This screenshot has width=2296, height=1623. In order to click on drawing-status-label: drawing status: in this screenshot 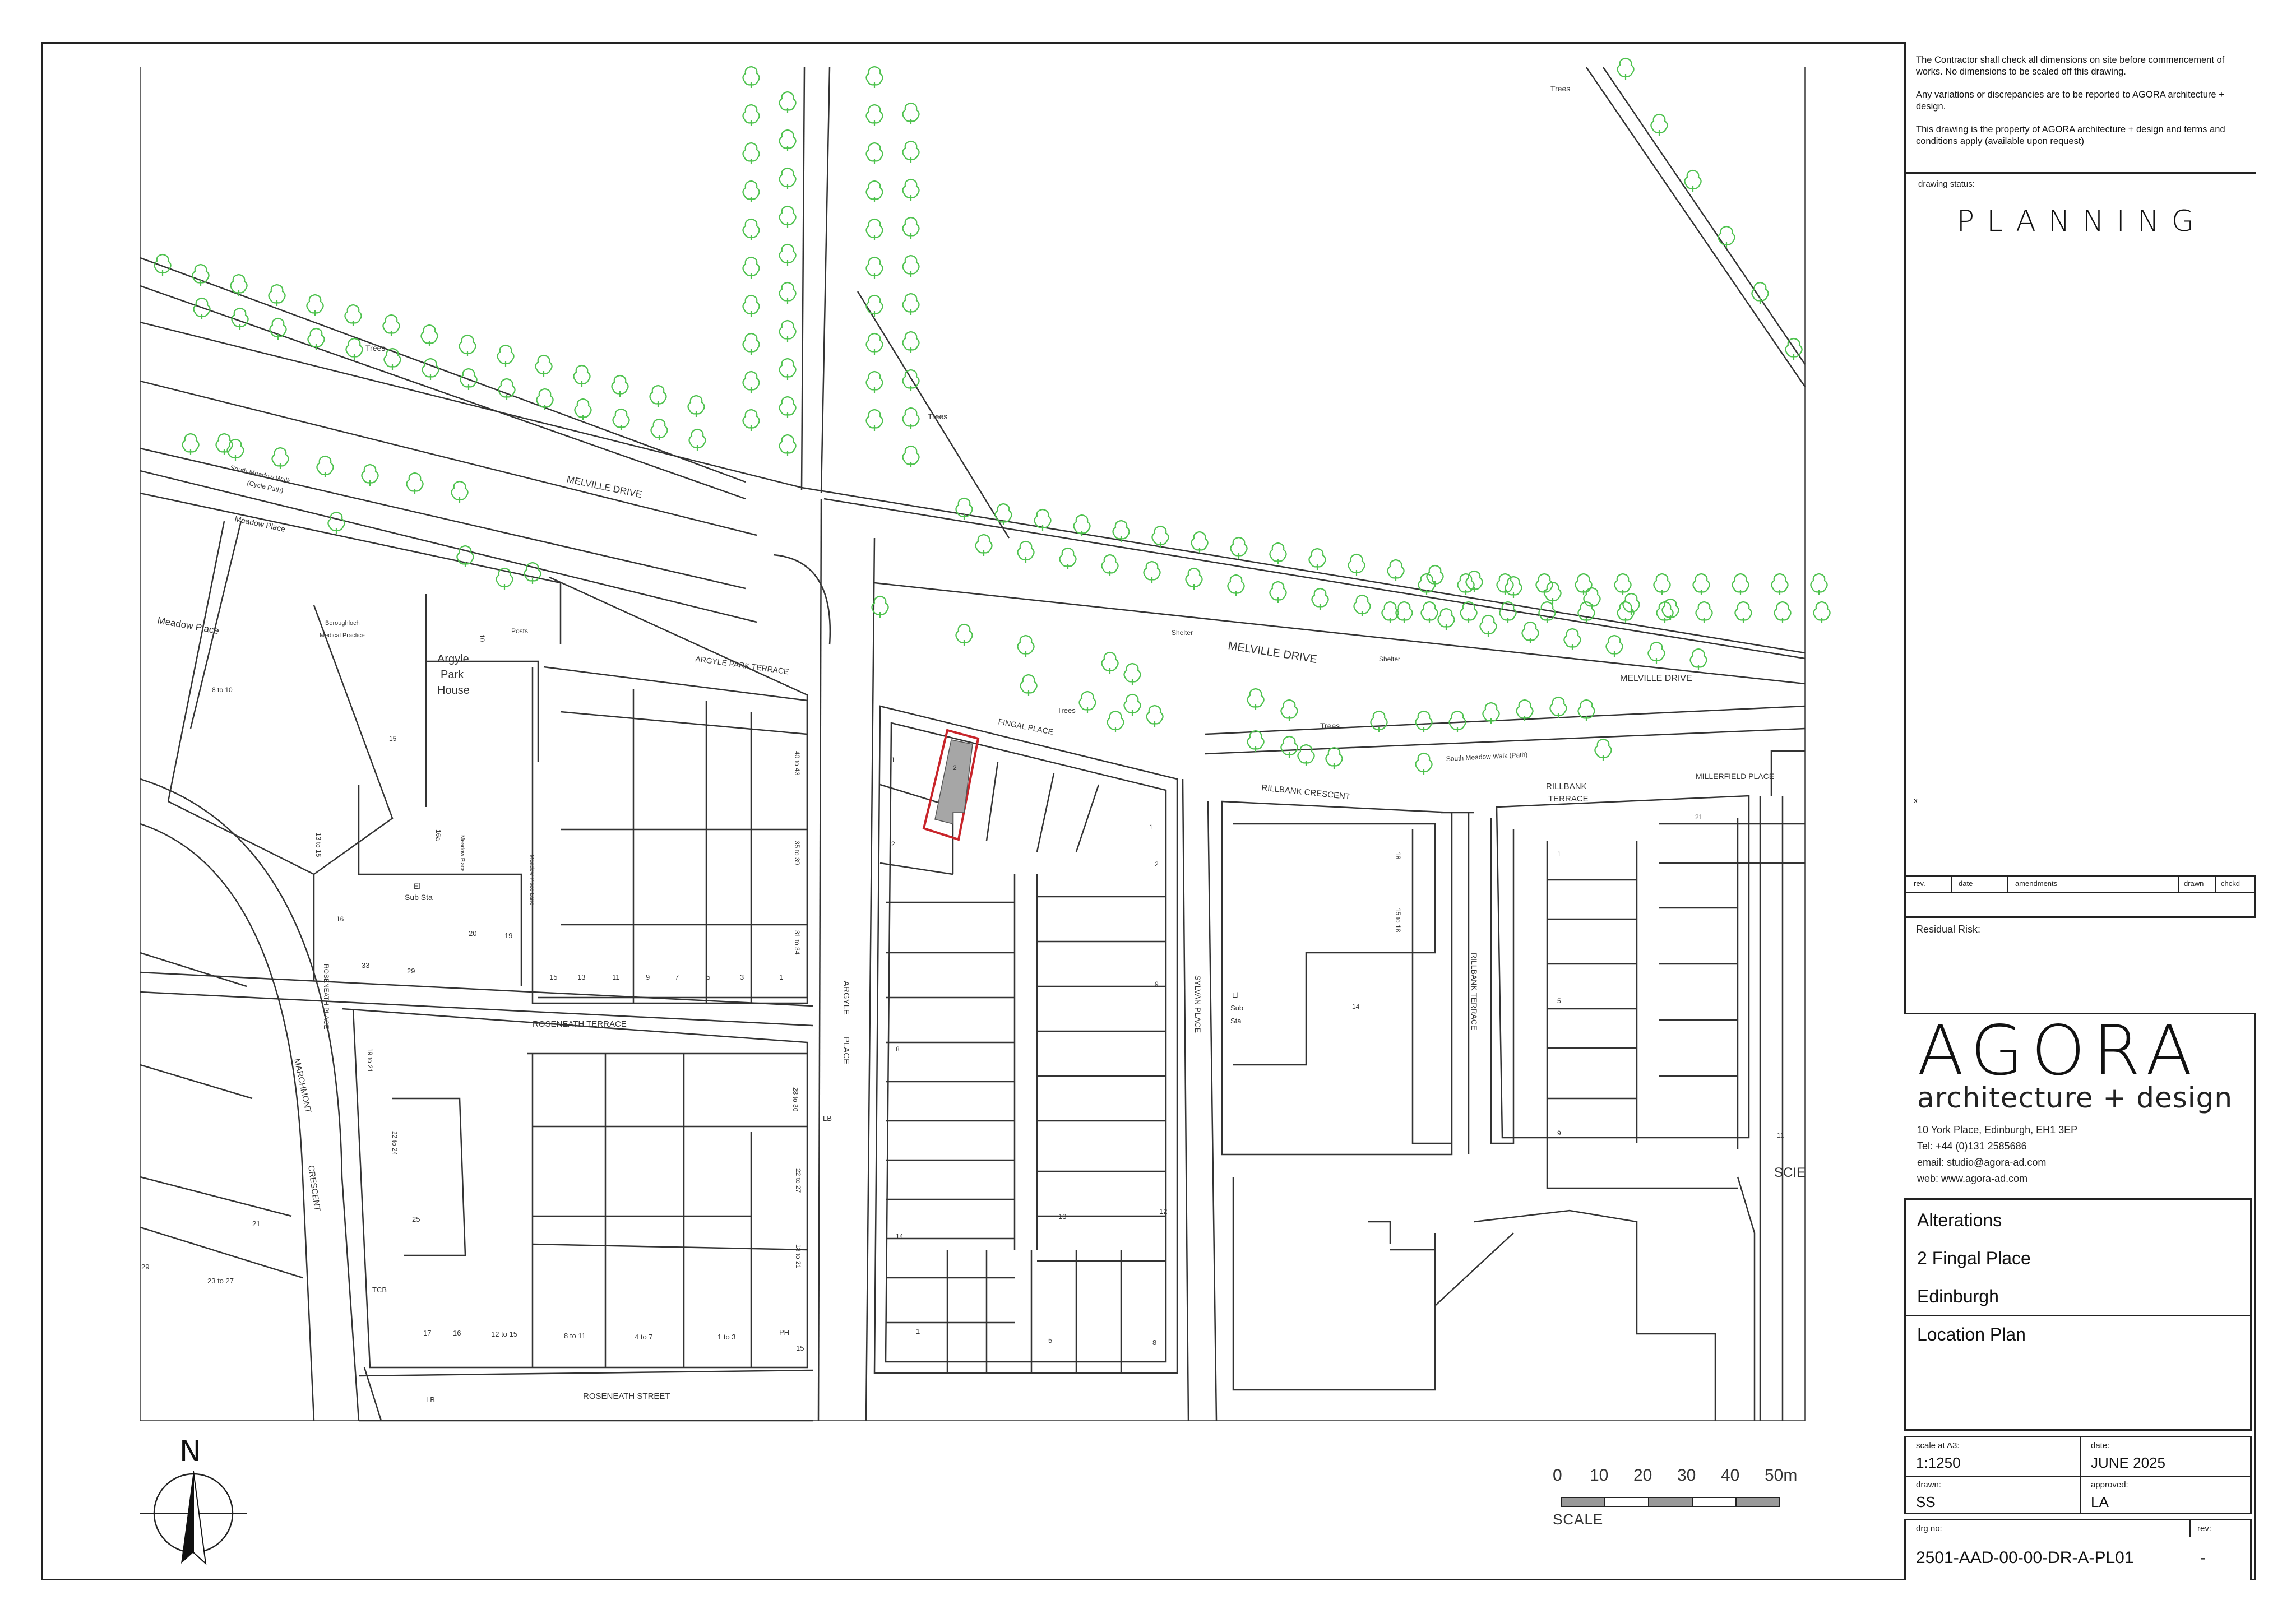, I will do `click(1946, 184)`.